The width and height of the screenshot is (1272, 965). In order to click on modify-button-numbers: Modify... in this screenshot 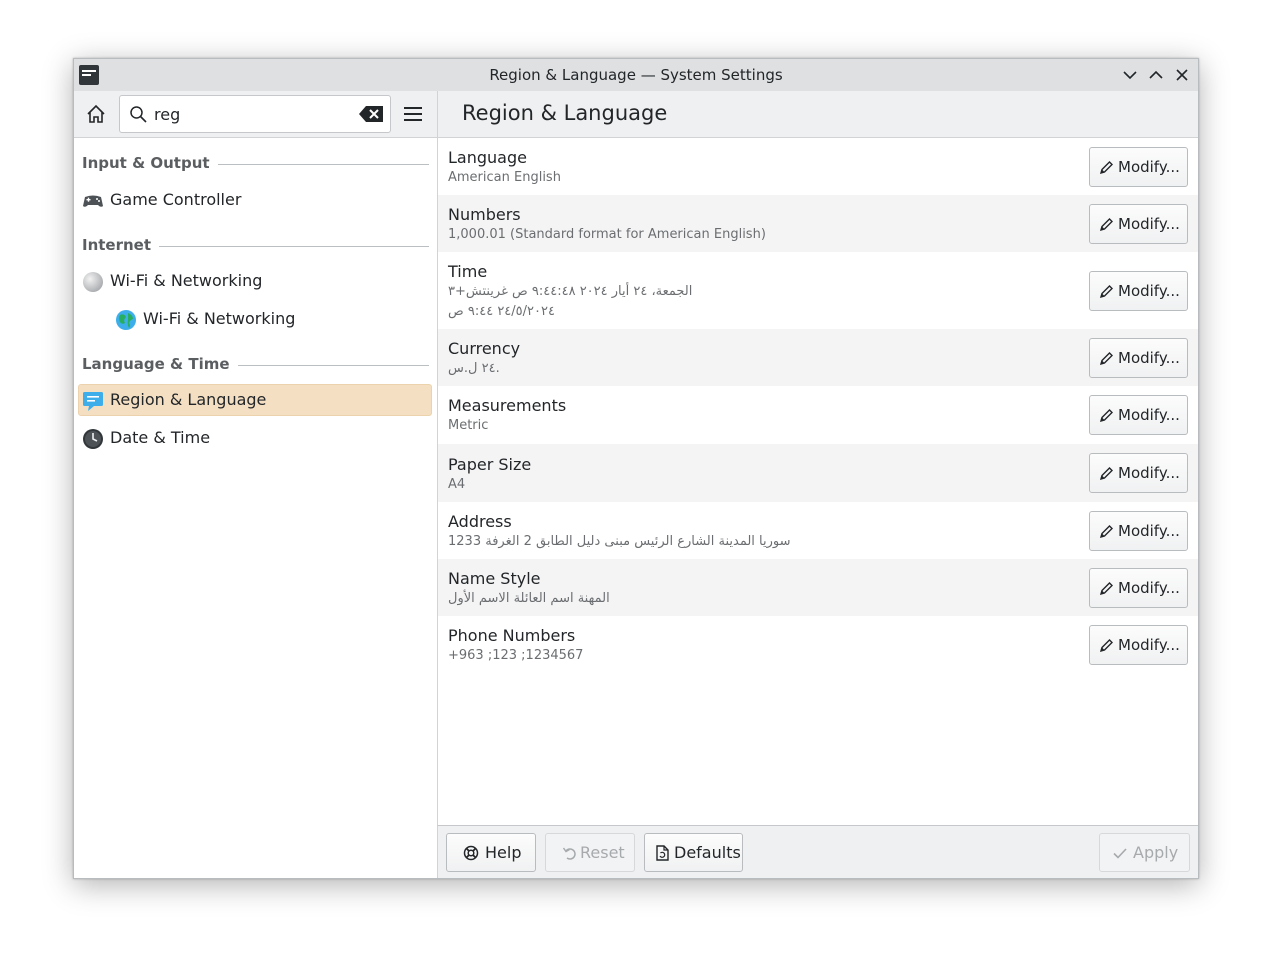, I will do `click(1138, 224)`.